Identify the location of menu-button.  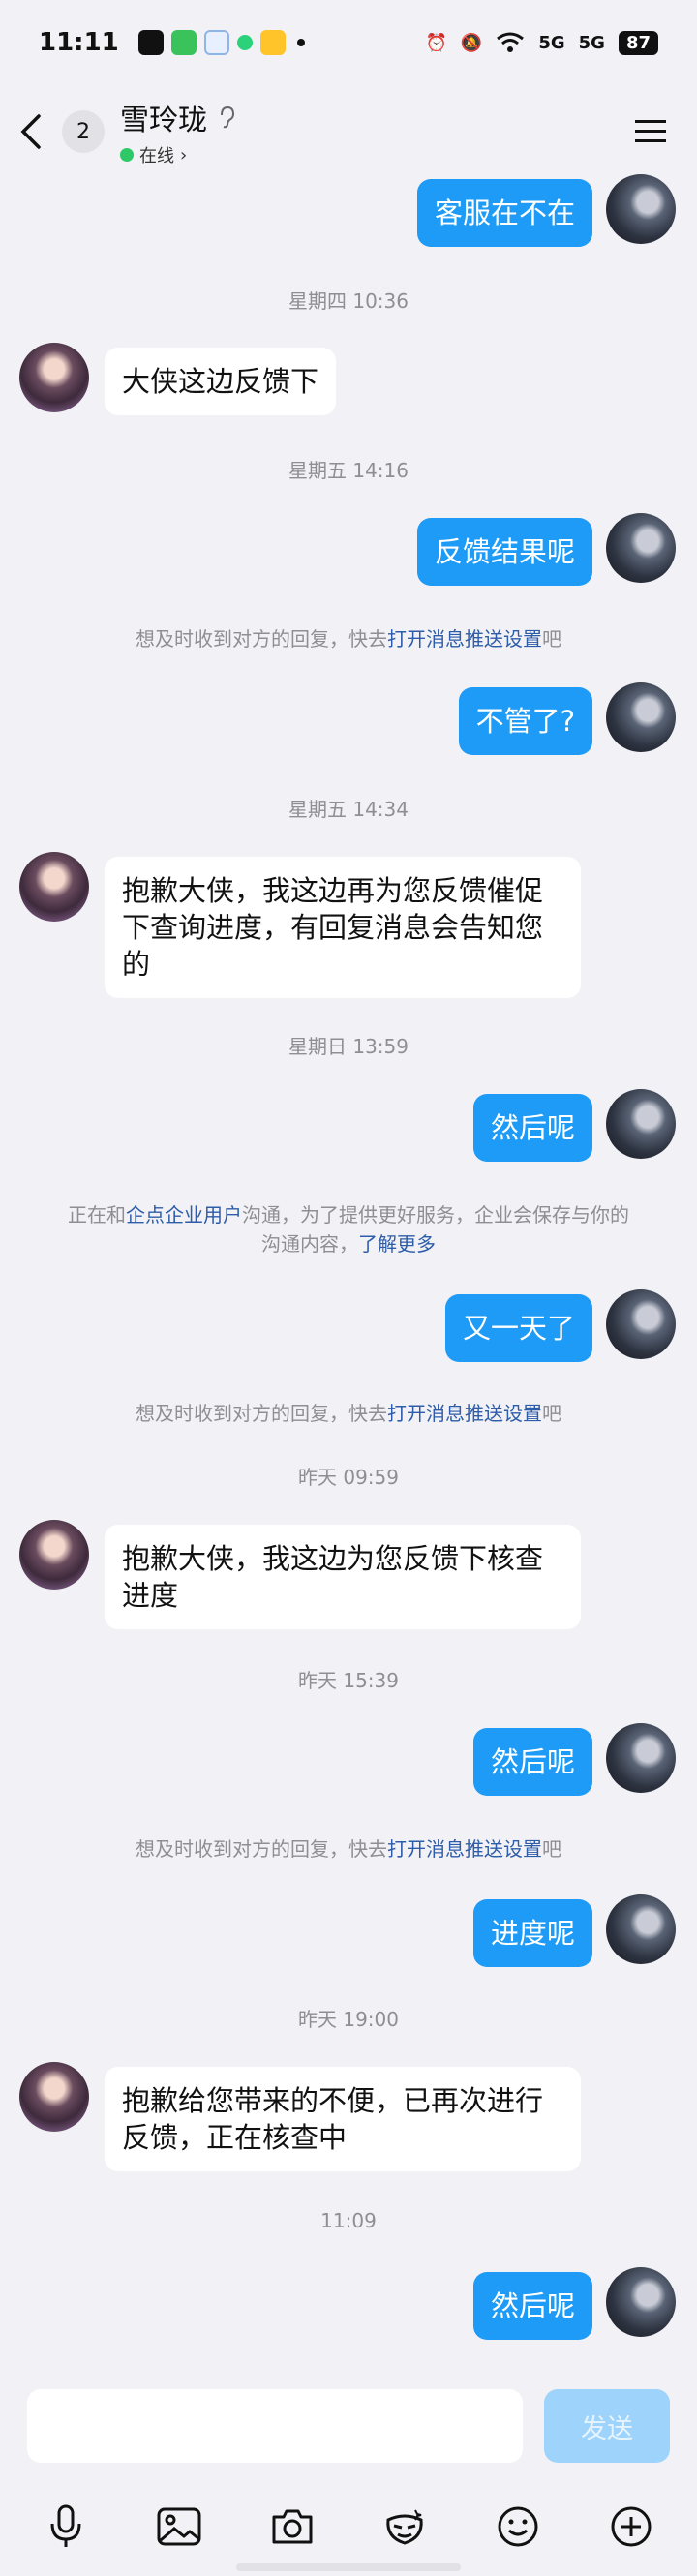
(650, 132).